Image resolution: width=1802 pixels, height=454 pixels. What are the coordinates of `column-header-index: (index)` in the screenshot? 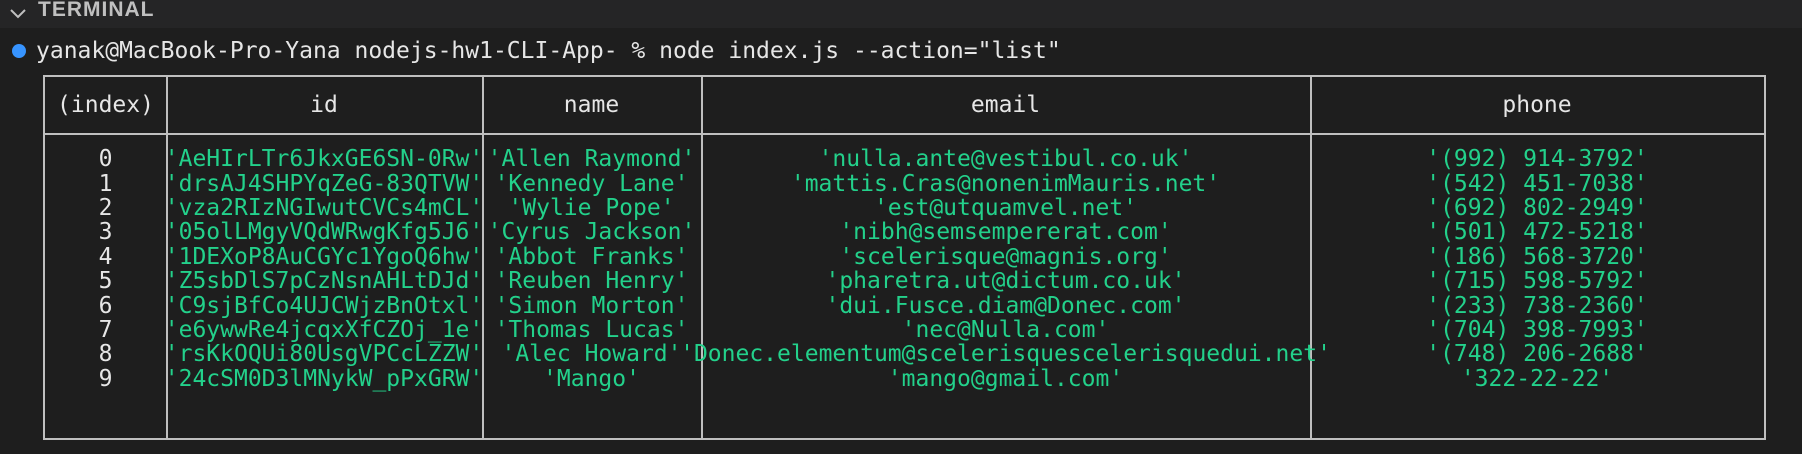 It's located at (105, 105).